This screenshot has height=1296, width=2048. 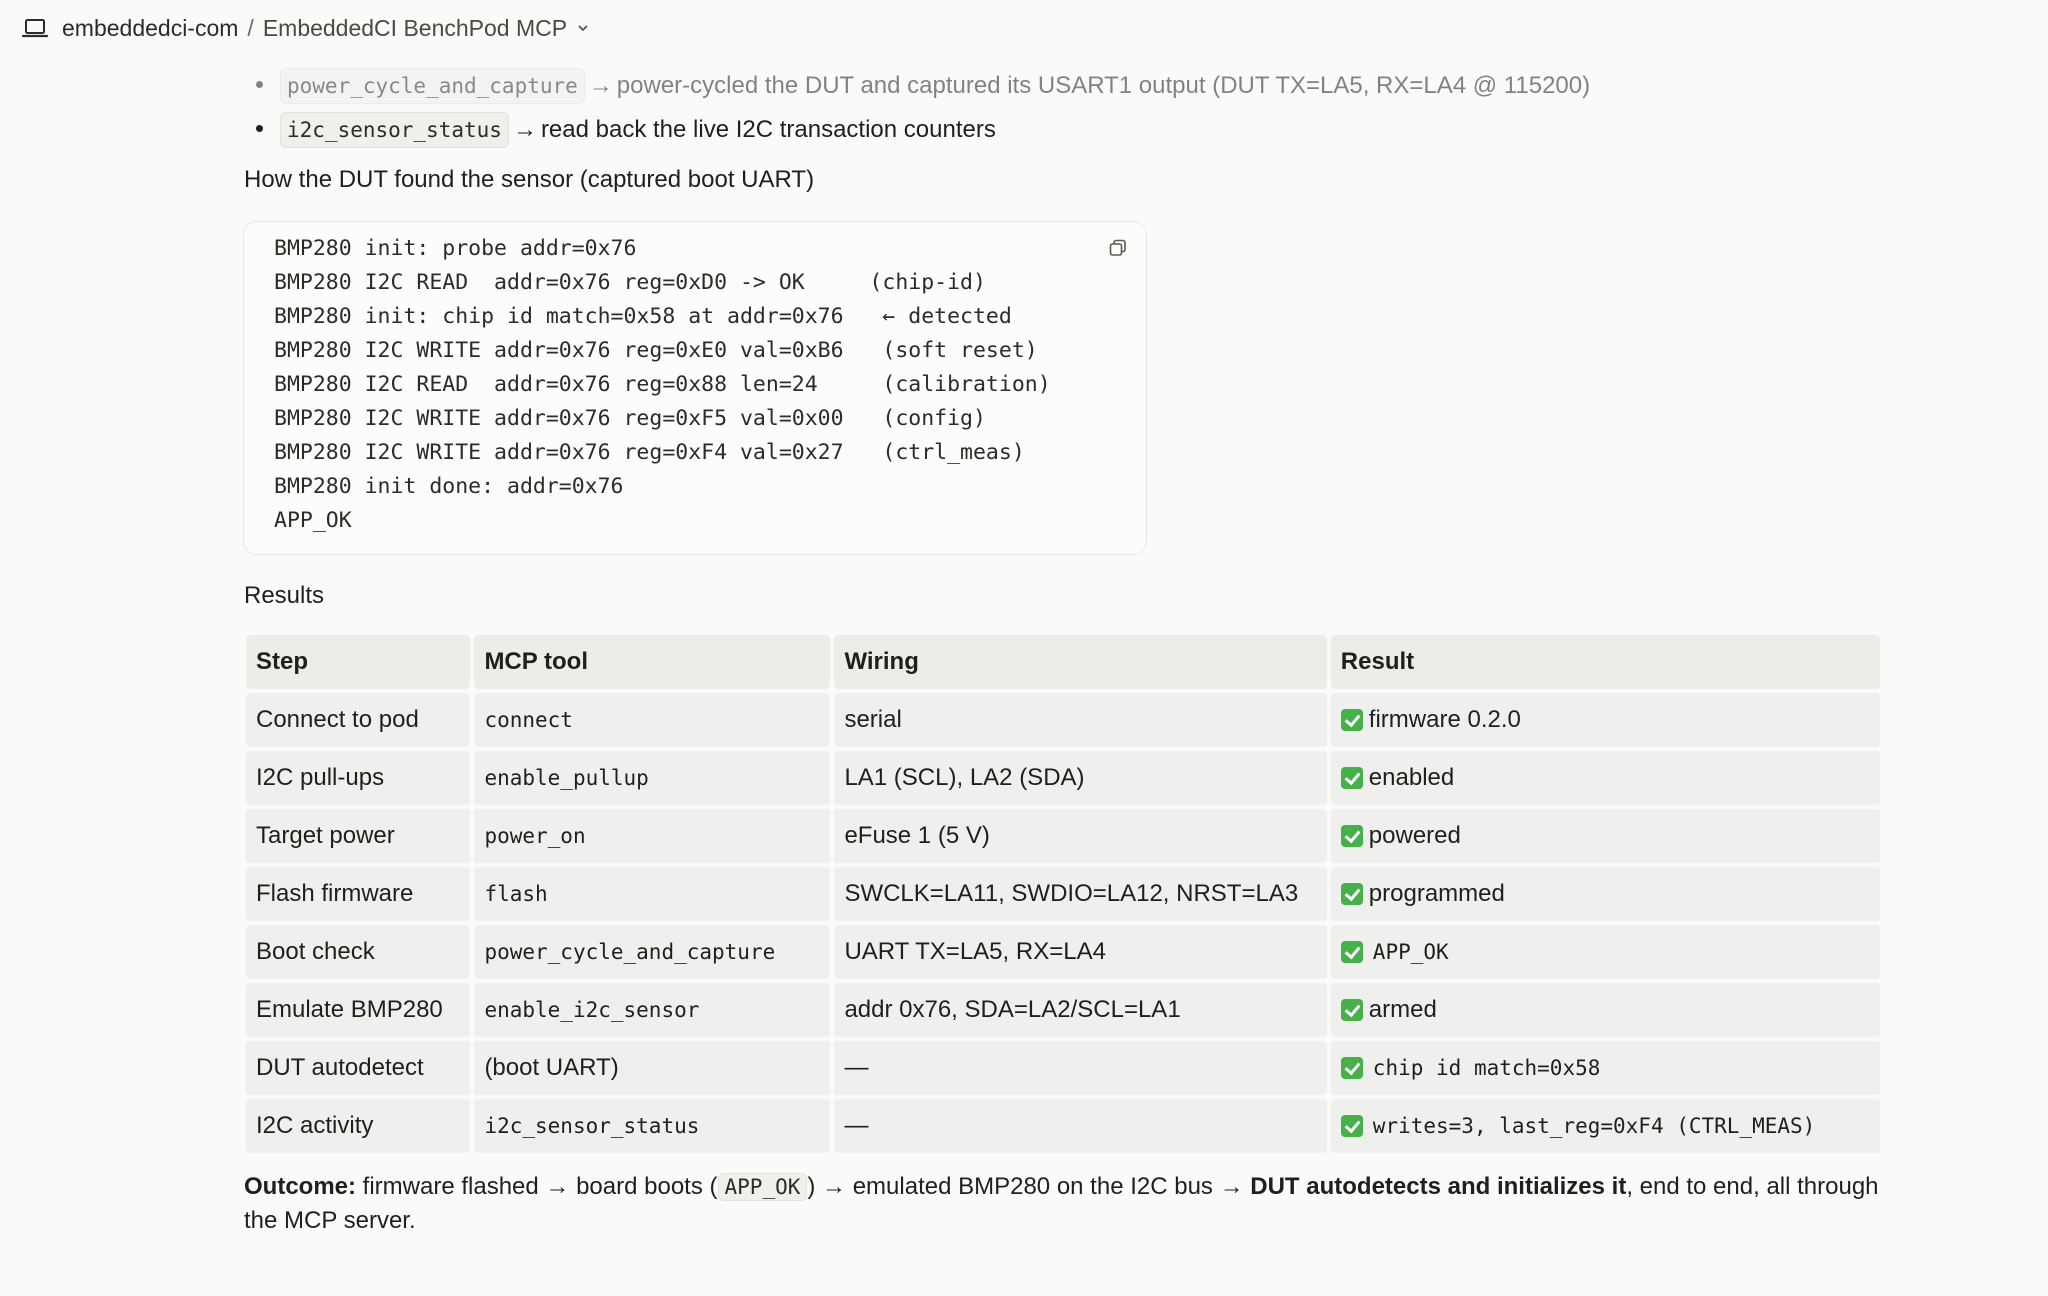 What do you see at coordinates (537, 1186) in the screenshot?
I see `outcome-text: firmware flashed → board boots (` at bounding box center [537, 1186].